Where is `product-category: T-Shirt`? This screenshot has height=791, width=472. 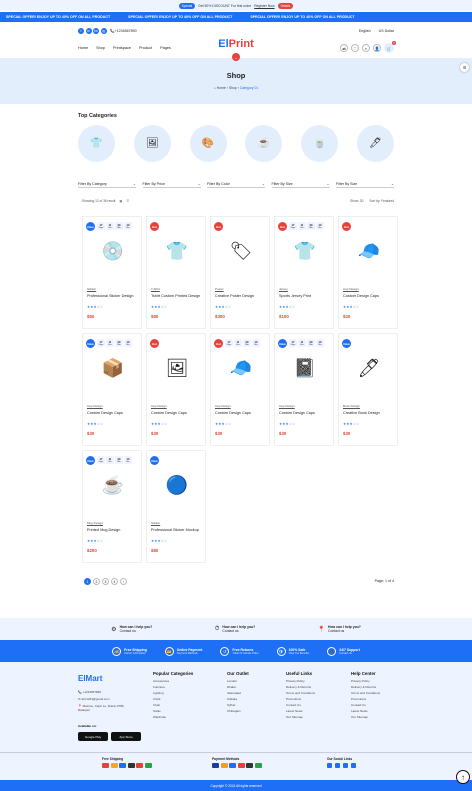 product-category: T-Shirt is located at coordinates (155, 289).